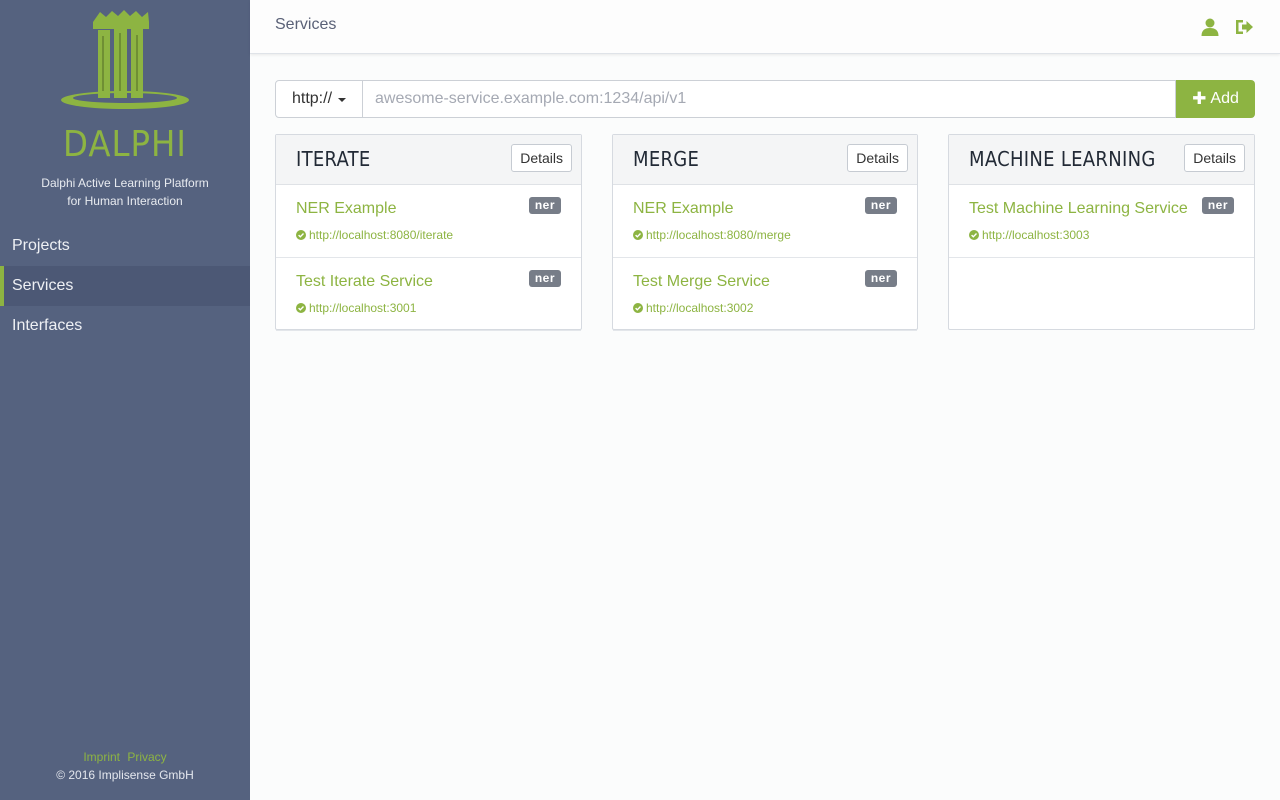 Image resolution: width=1280 pixels, height=800 pixels. I want to click on service-url: http://localhost:3003, so click(1029, 235).